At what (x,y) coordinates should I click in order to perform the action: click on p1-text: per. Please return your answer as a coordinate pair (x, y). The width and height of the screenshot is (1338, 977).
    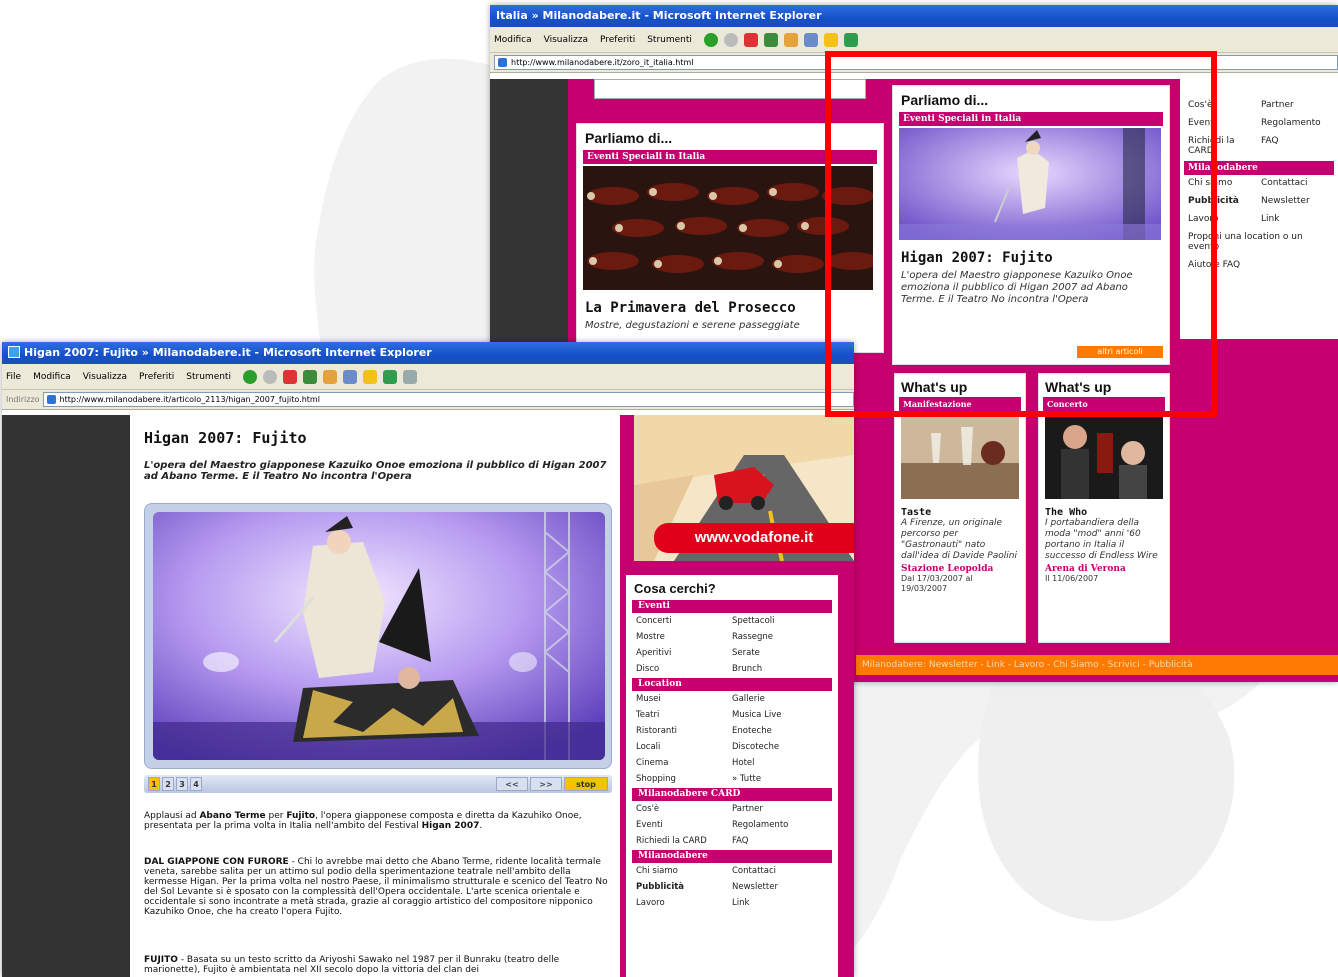
    Looking at the image, I should click on (276, 816).